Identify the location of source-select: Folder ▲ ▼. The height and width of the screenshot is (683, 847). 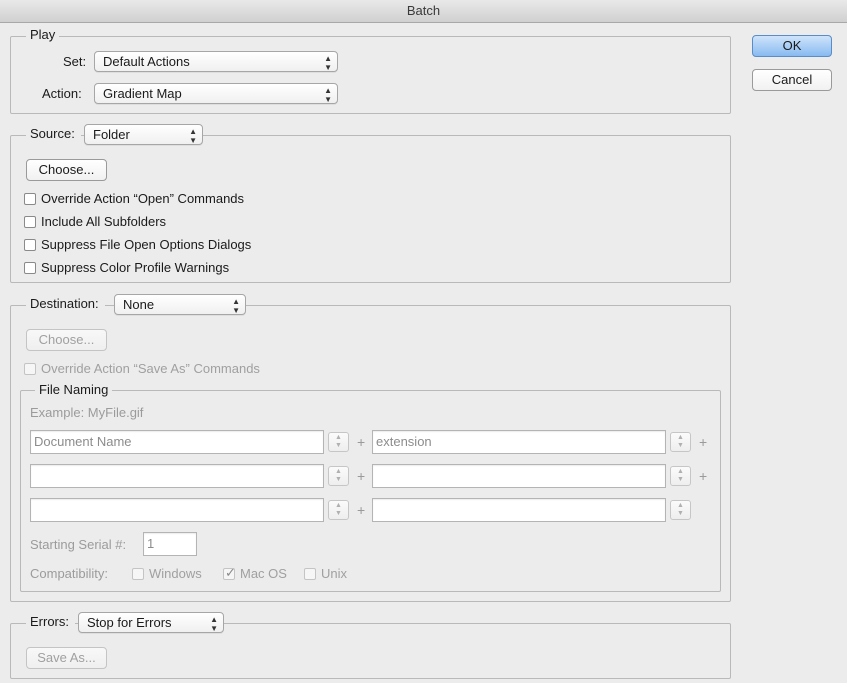
(143, 134).